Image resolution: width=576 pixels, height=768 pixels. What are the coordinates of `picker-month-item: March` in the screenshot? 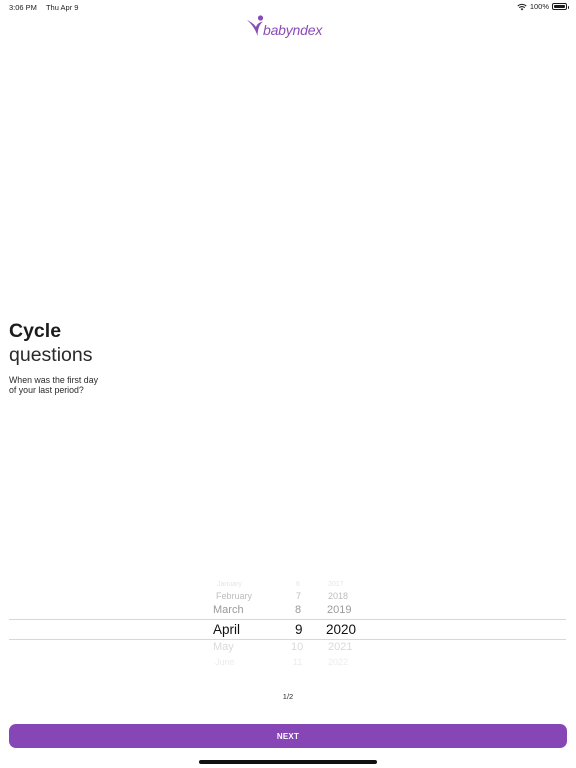 It's located at (228, 610).